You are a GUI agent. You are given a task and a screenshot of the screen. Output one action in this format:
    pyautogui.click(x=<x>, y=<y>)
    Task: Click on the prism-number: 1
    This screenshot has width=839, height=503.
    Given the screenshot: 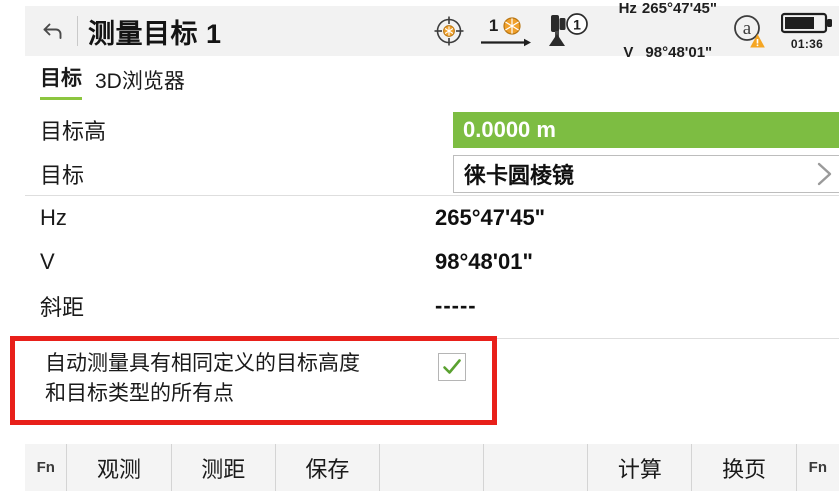 What is the action you would take?
    pyautogui.click(x=493, y=25)
    